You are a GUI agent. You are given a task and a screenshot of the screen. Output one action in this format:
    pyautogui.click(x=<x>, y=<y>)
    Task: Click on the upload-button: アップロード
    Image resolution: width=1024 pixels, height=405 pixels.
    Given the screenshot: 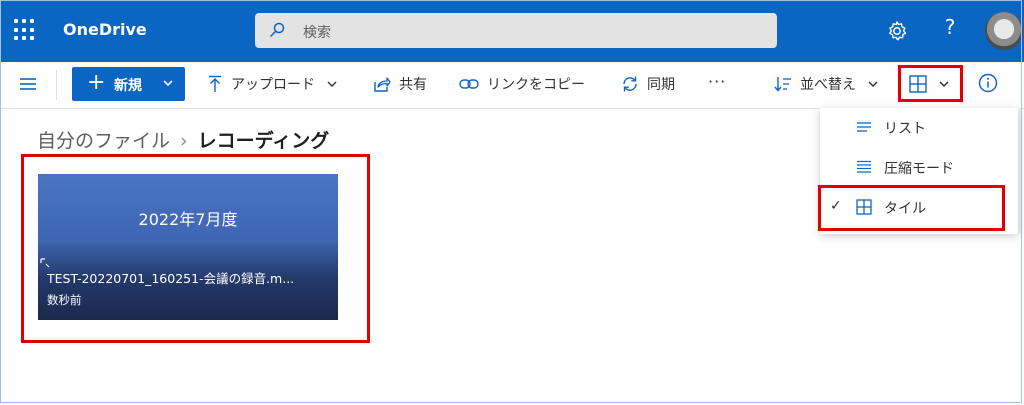 What is the action you would take?
    pyautogui.click(x=272, y=84)
    